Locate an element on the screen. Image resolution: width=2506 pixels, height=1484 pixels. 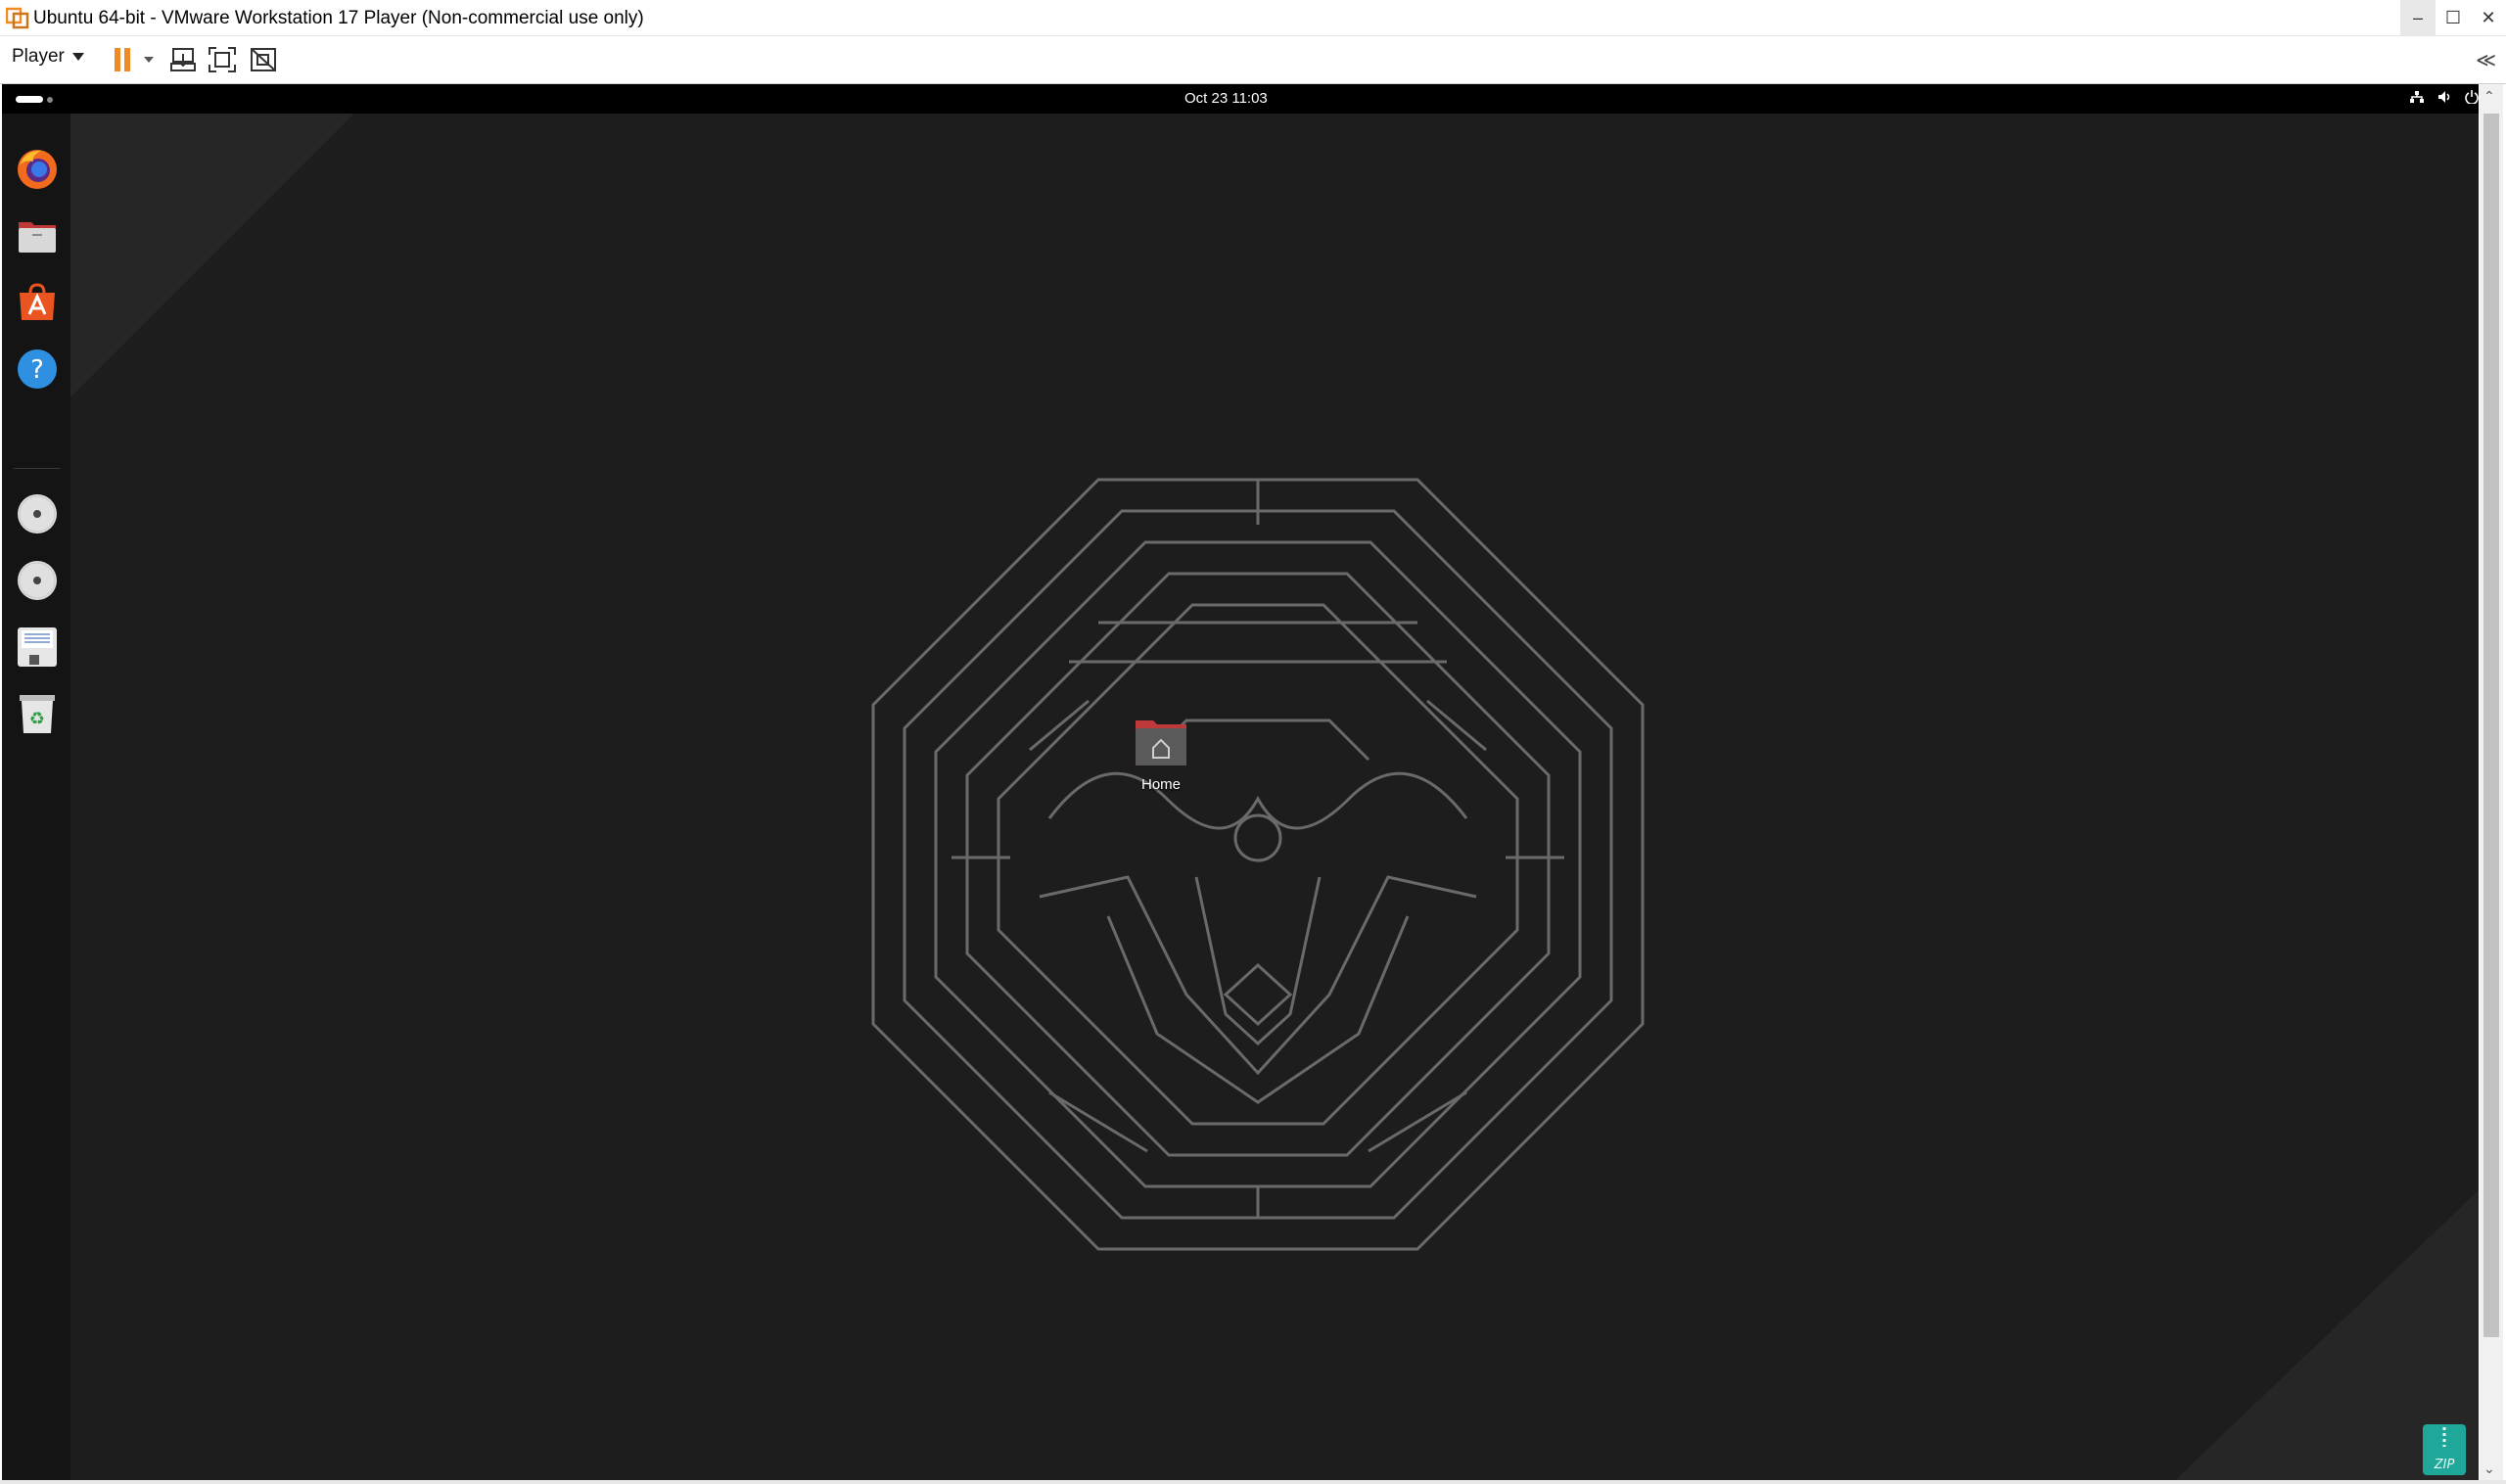
player-menu-label: Player is located at coordinates (38, 56).